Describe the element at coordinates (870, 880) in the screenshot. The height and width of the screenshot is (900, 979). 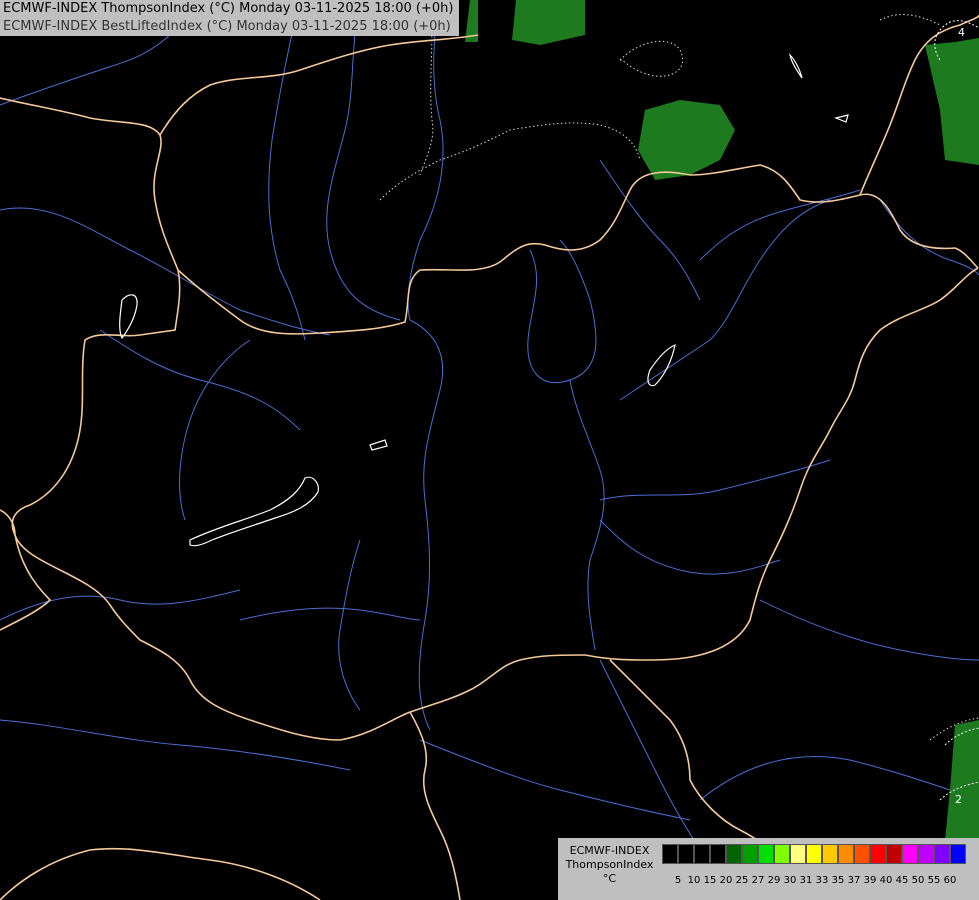
I see `legend-tick-label: 39` at that location.